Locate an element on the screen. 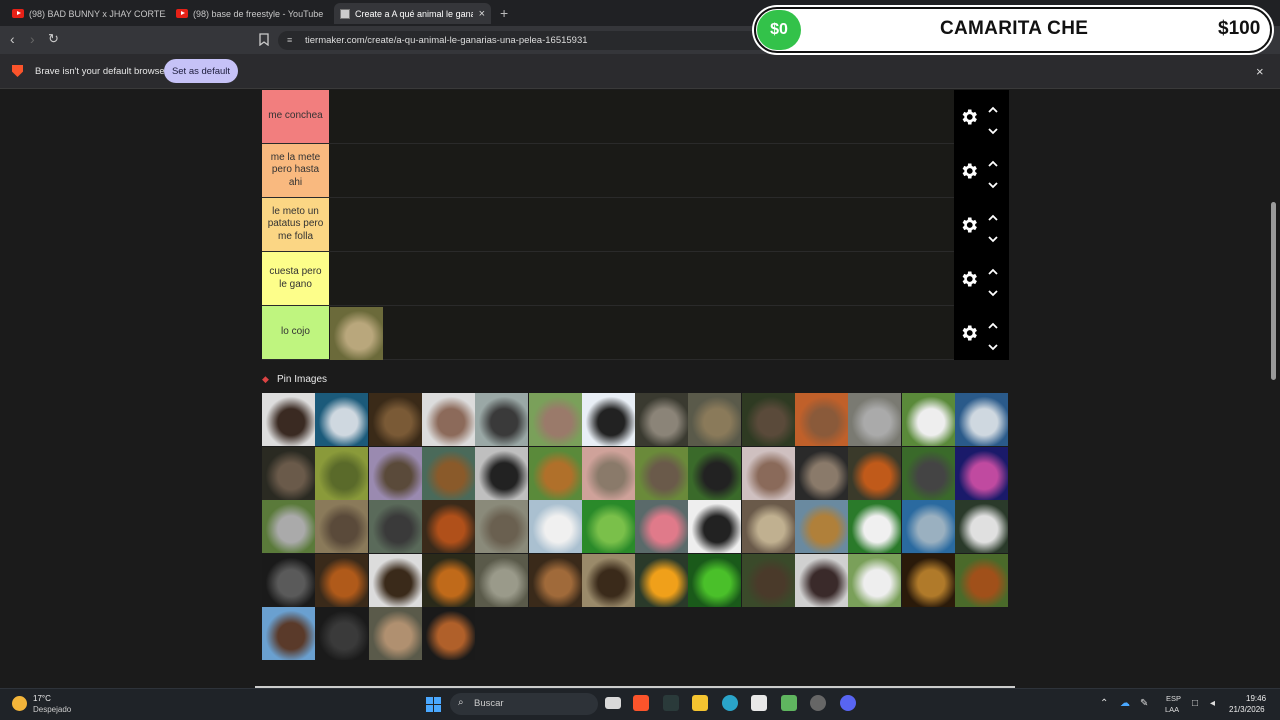 This screenshot has height=720, width=1280. tier-label: lo cojo is located at coordinates (295, 332).